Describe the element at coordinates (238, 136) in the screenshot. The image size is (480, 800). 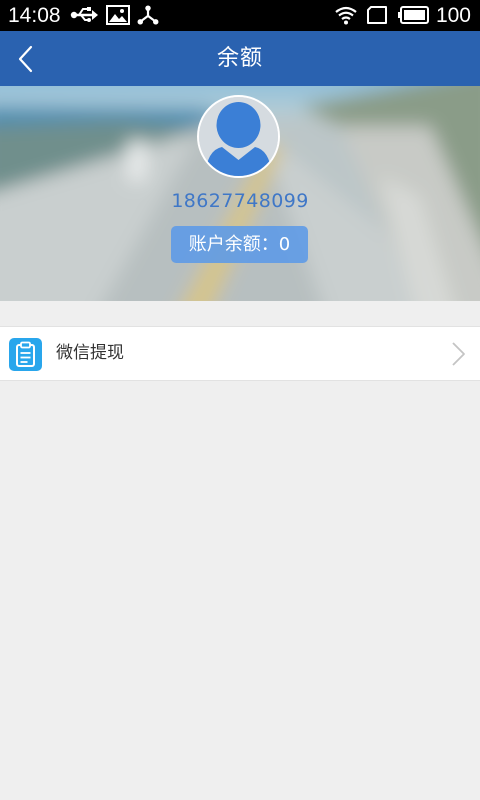
I see `user-avatar-icon` at that location.